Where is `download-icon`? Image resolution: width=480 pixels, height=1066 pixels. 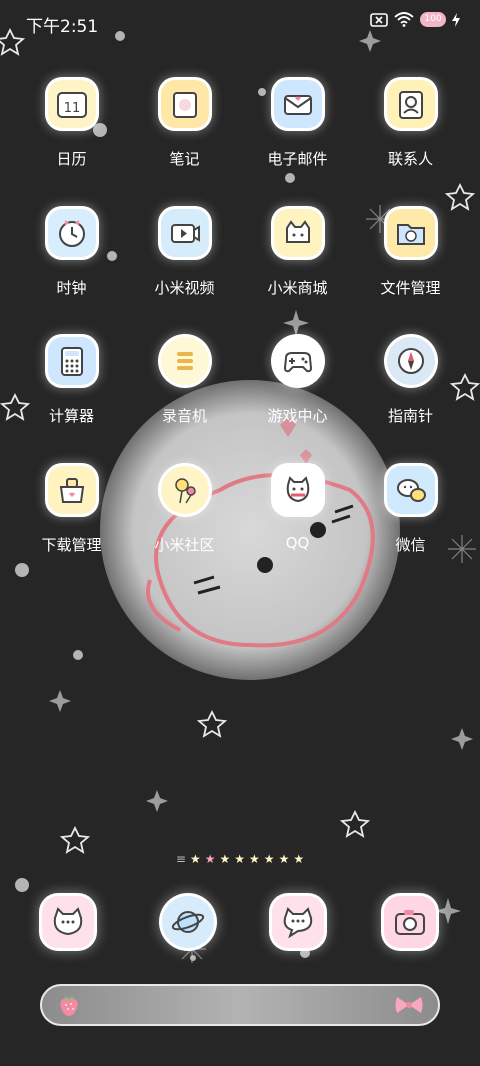 download-icon is located at coordinates (71, 490).